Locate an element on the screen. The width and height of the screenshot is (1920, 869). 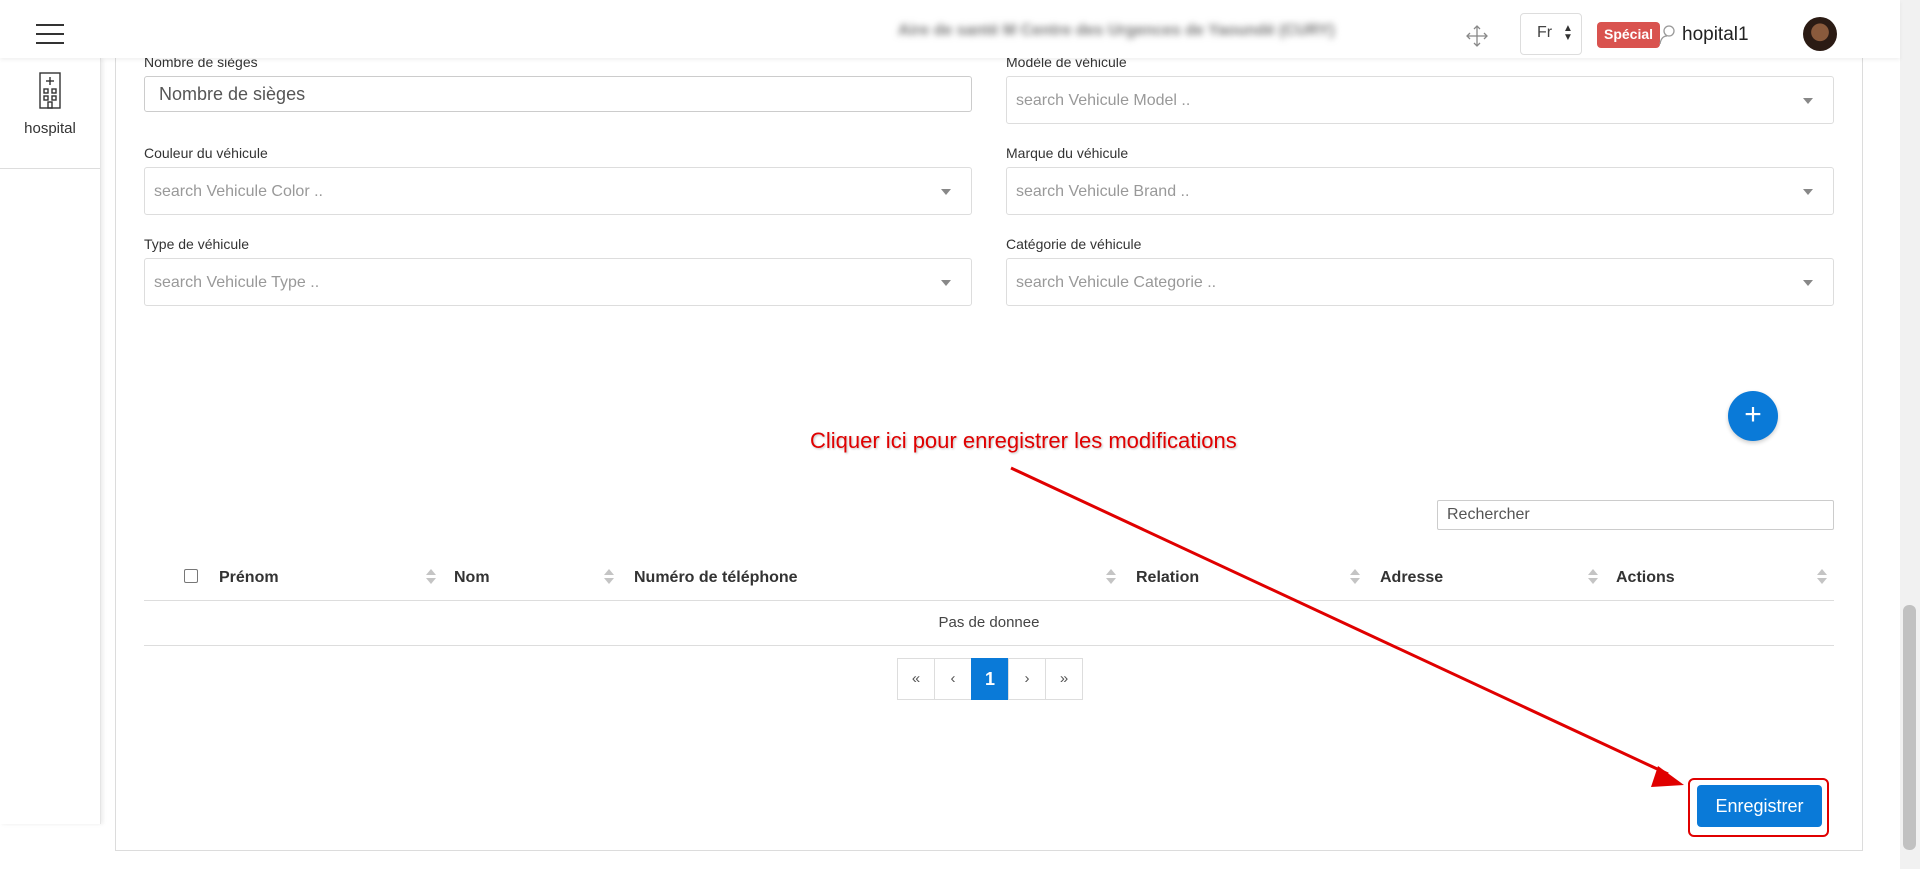
sidebar-item-hospital: hospital is located at coordinates (50, 128).